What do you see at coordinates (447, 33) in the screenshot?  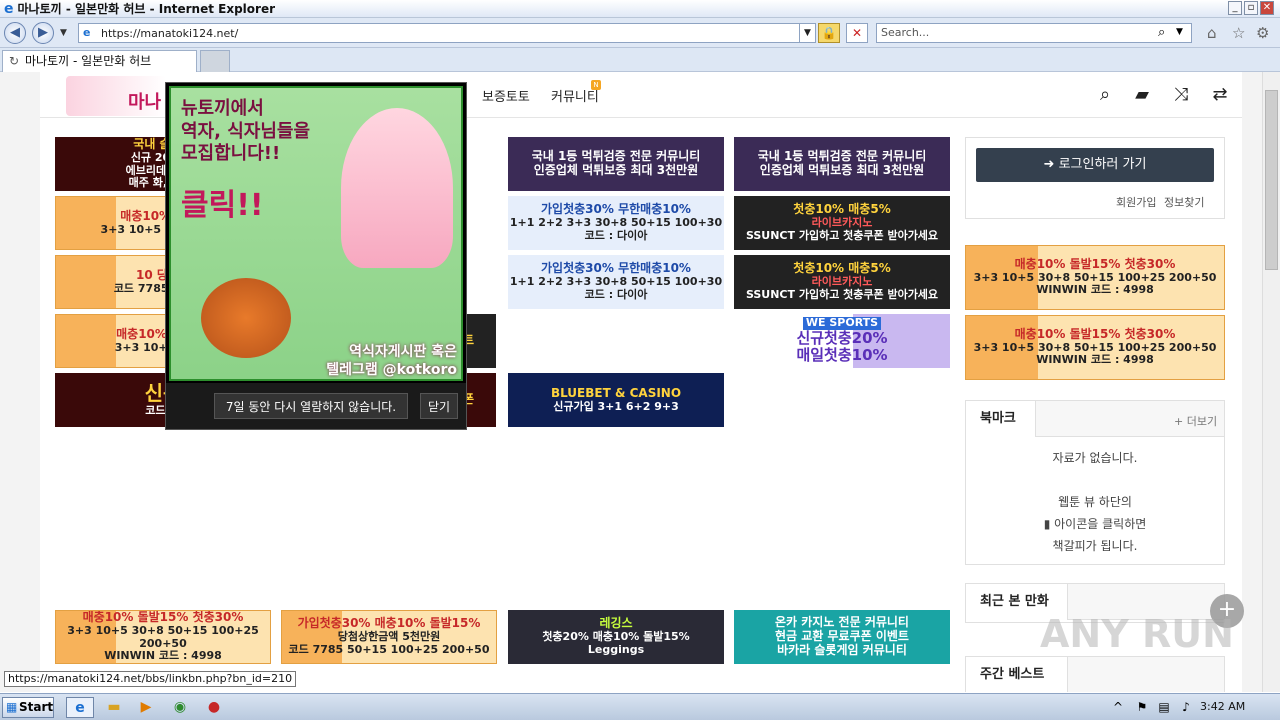 I see `address-bar: e https://manatoki124.net/ ▼` at bounding box center [447, 33].